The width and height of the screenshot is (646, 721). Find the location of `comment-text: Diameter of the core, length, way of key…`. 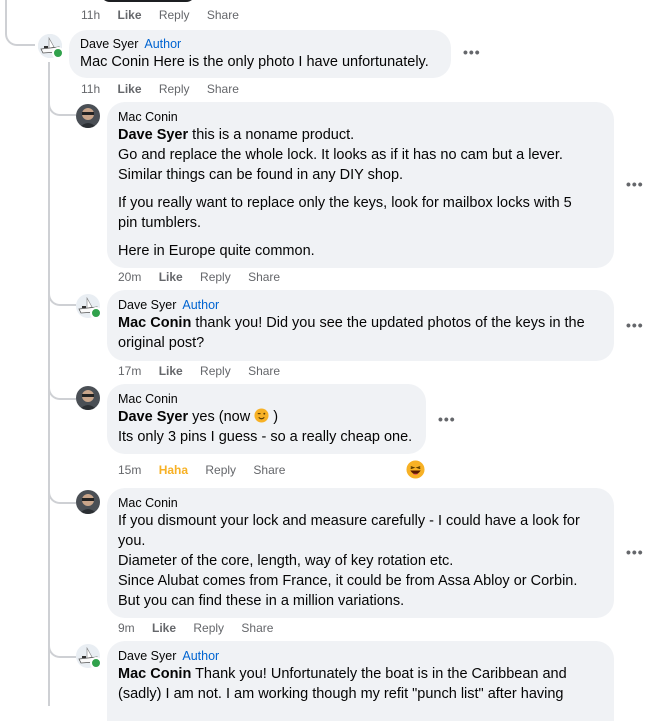

comment-text: Diameter of the core, length, way of key… is located at coordinates (286, 561).